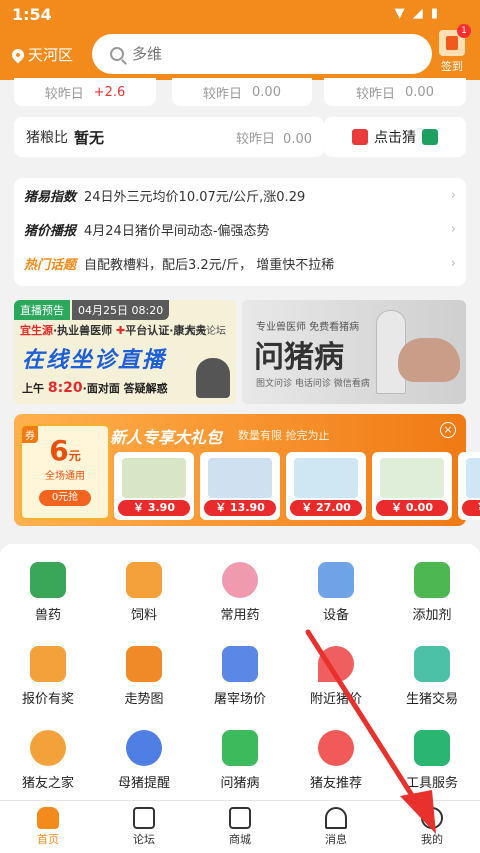 This screenshot has height=853, width=480. Describe the element at coordinates (448, 430) in the screenshot. I see `close-icon: ×` at that location.